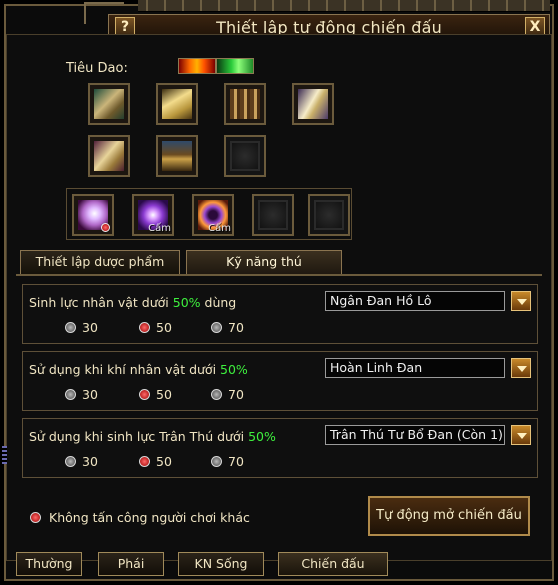 This screenshot has width=558, height=585. What do you see at coordinates (235, 66) in the screenshot?
I see `green-bar-icon` at bounding box center [235, 66].